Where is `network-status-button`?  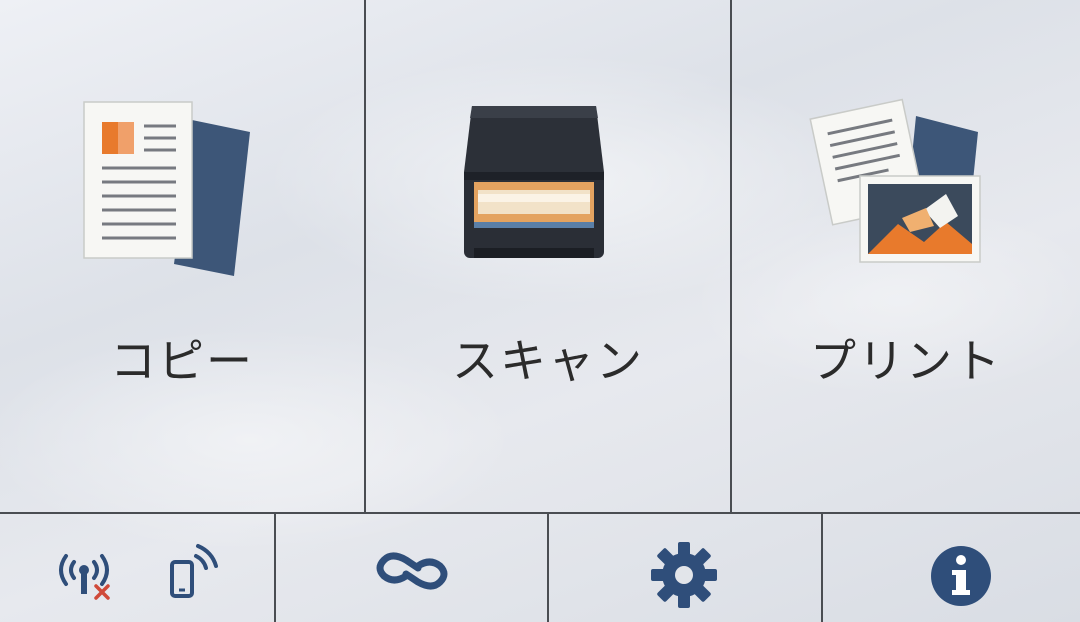
network-status-button is located at coordinates (137, 568).